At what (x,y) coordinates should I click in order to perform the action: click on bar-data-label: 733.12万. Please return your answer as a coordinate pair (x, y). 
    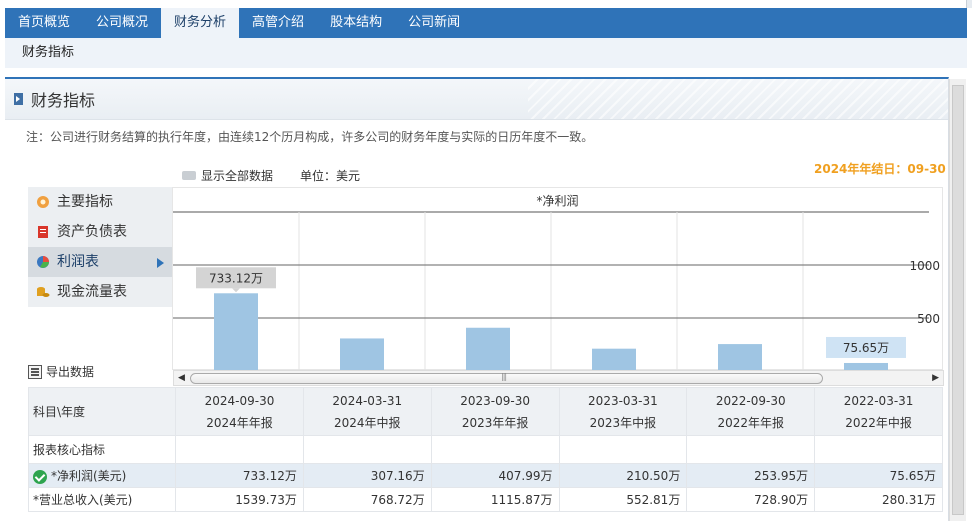
    Looking at the image, I should click on (236, 278).